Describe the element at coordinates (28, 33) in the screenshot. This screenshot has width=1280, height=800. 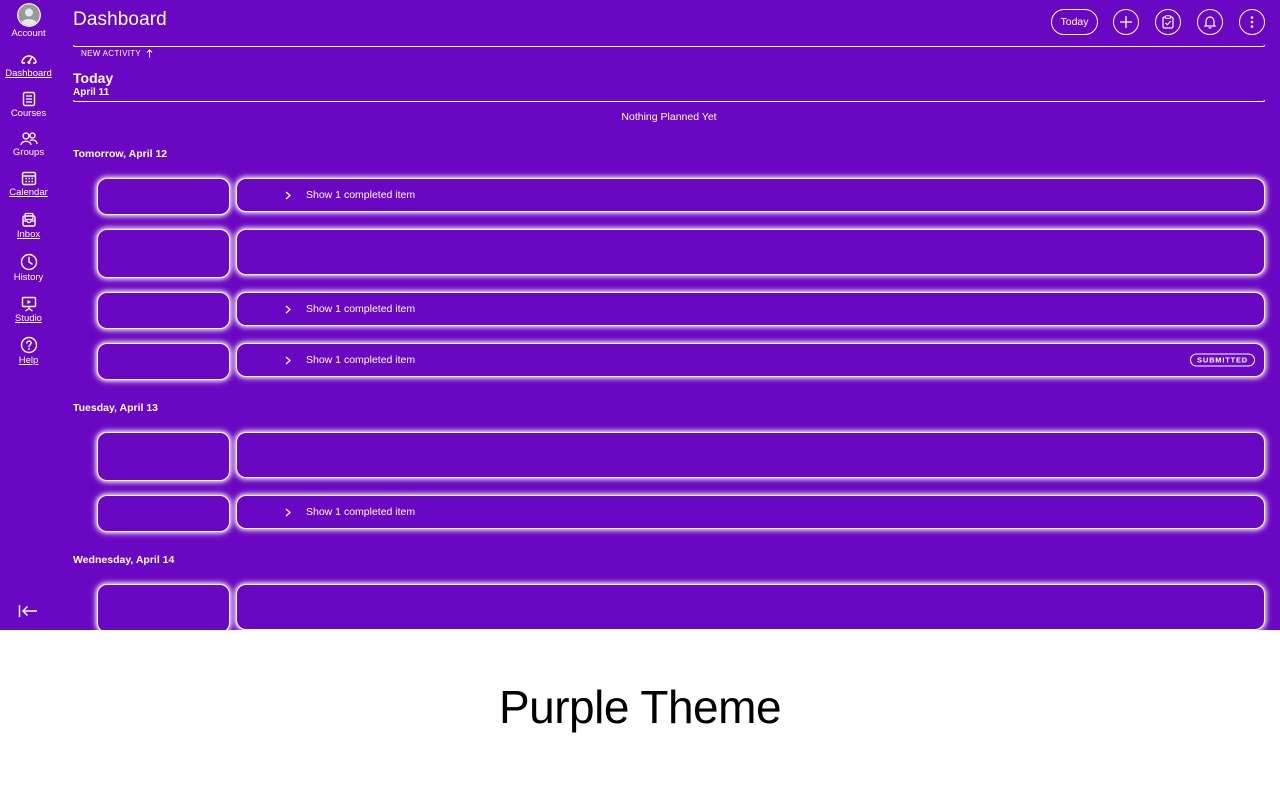
I see `nav-account-label: Account` at that location.